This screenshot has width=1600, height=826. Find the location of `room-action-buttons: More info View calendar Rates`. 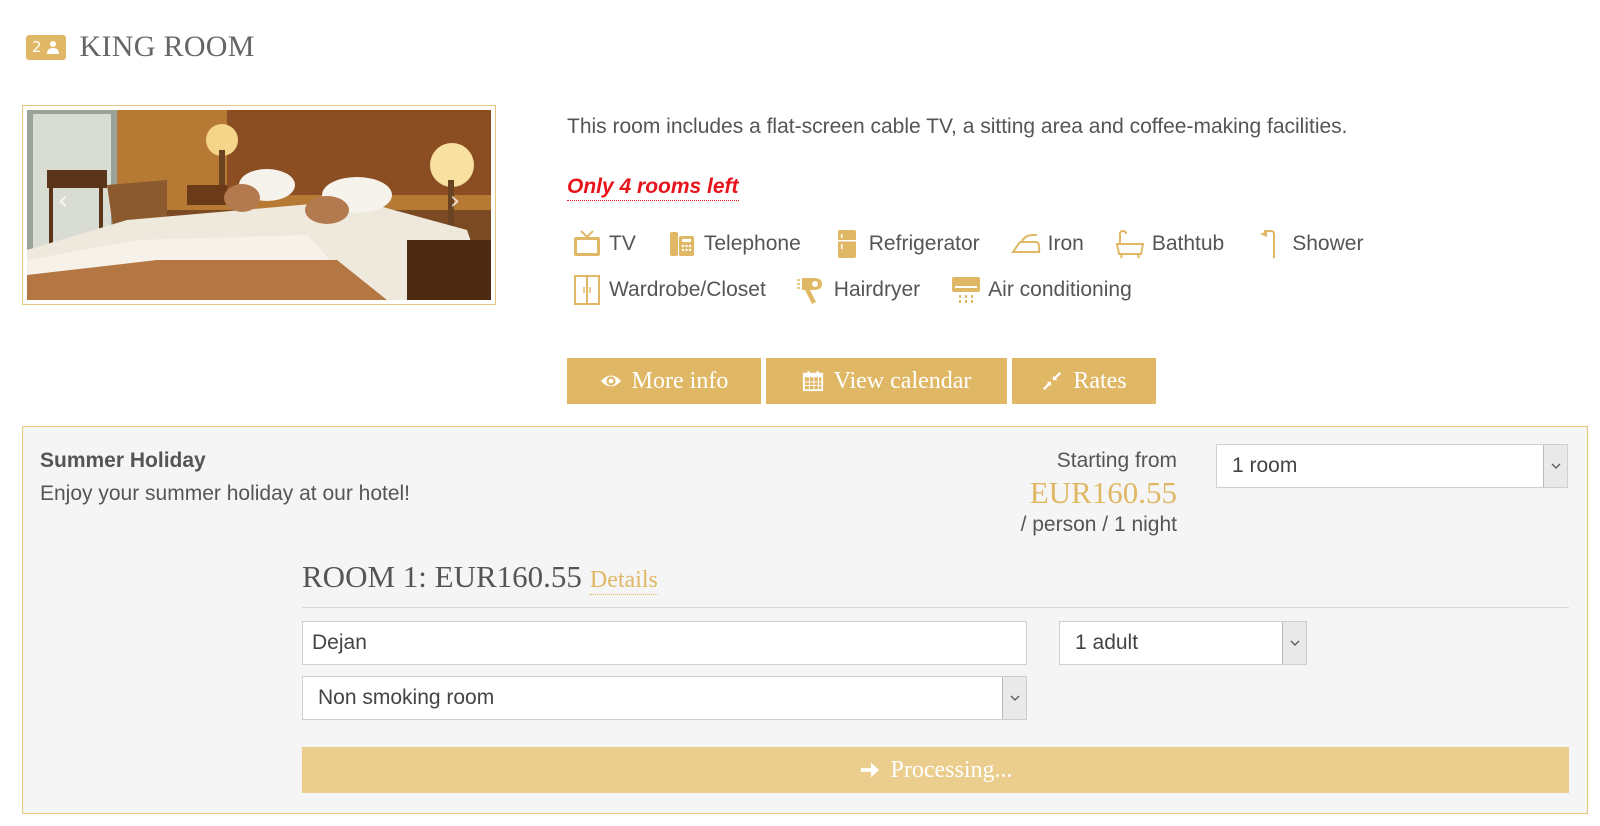

room-action-buttons: More info View calendar Rates is located at coordinates (861, 381).